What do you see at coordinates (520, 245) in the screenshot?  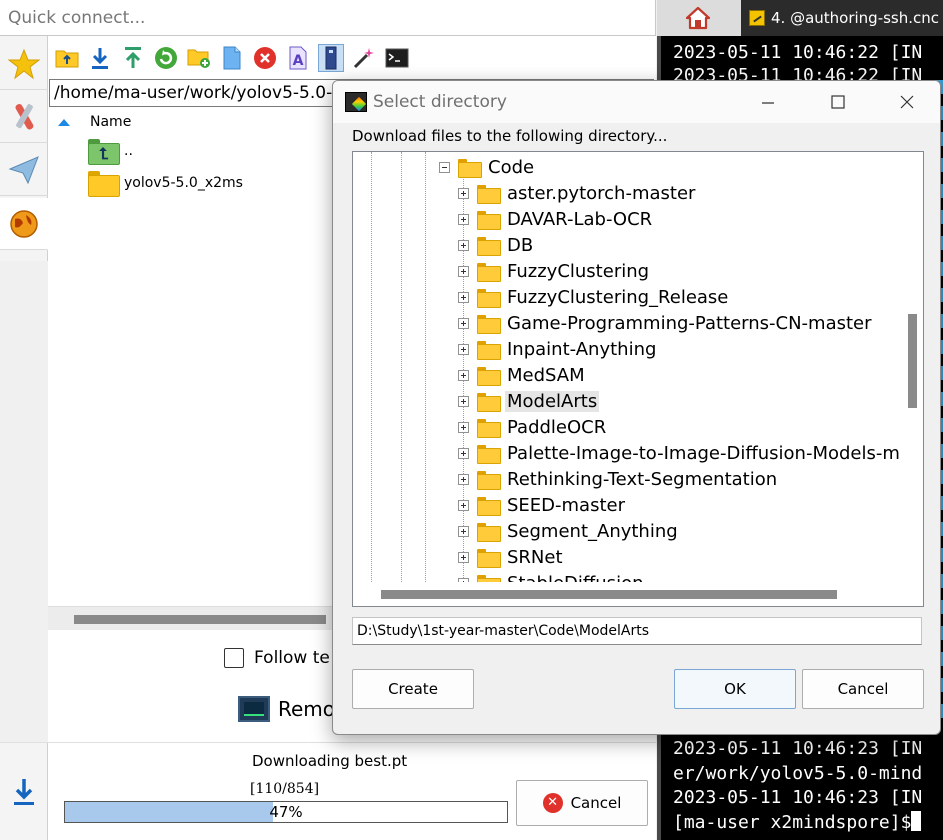 I see `tree-item-label: DB` at bounding box center [520, 245].